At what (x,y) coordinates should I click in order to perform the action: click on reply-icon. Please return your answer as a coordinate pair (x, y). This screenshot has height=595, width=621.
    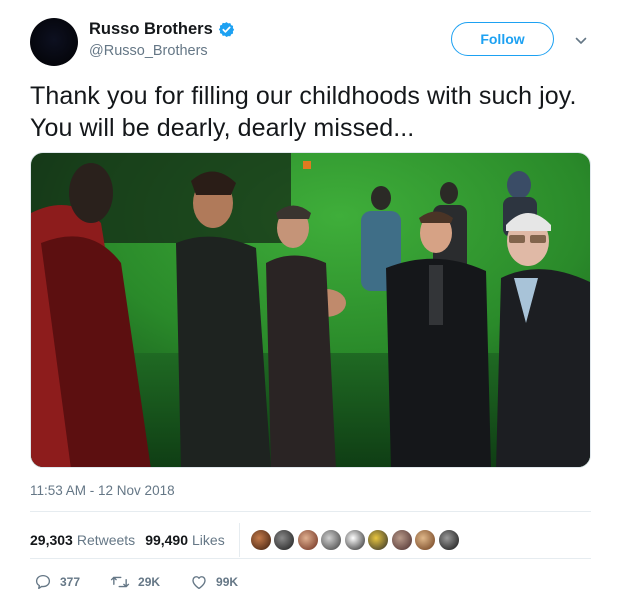
    Looking at the image, I should click on (43, 582).